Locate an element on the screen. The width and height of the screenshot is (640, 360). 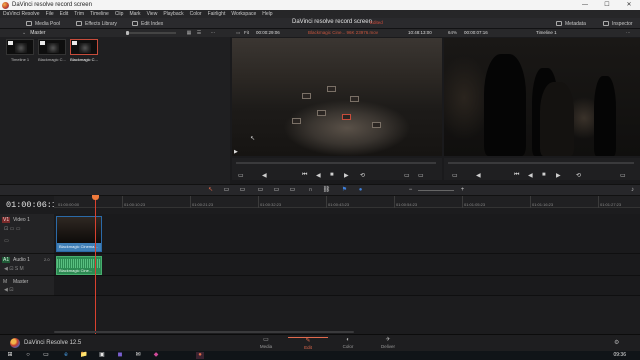
mail-icon: ✉ is located at coordinates (138, 355).